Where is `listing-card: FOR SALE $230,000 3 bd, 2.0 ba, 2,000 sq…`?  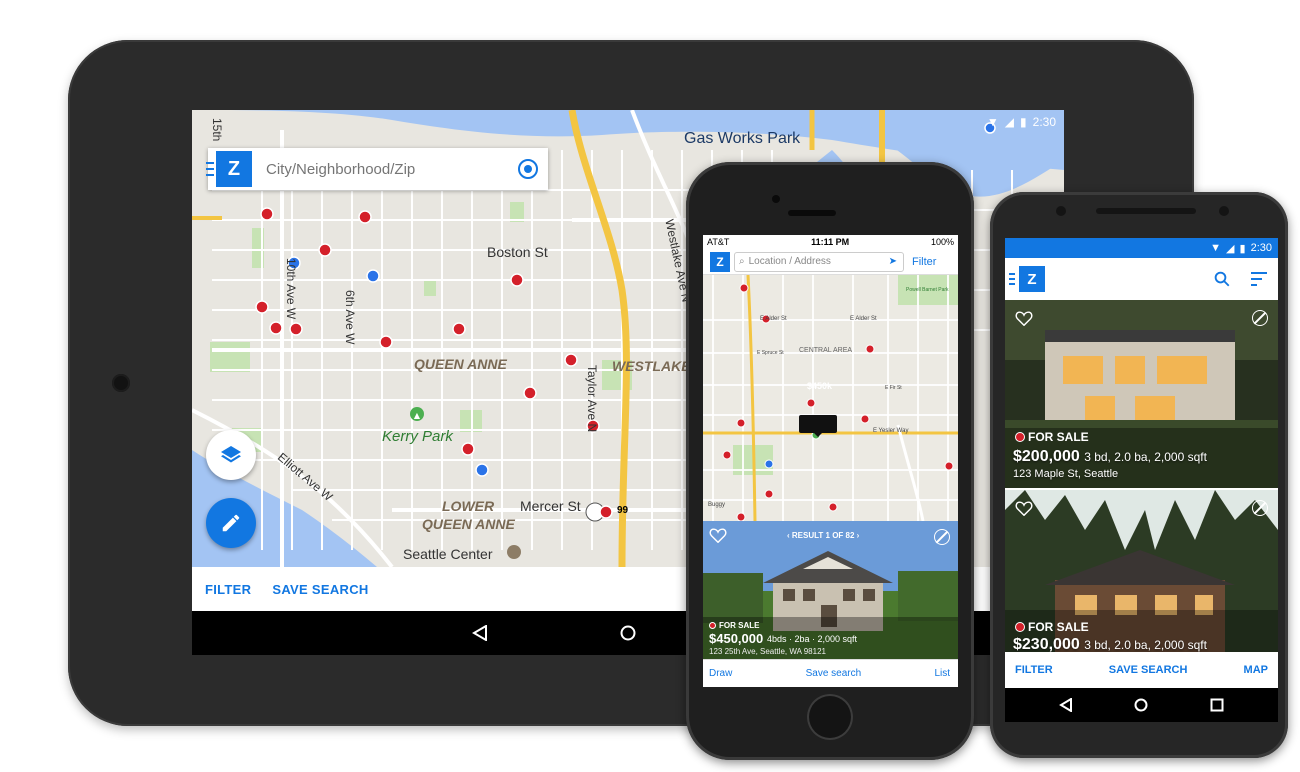
listing-card: FOR SALE $230,000 3 bd, 2.0 ba, 2,000 sq… is located at coordinates (1141, 571).